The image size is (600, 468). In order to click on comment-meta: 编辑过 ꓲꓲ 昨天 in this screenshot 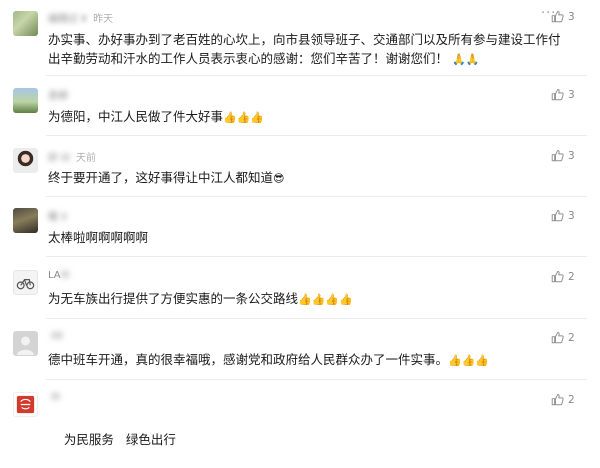, I will do `click(81, 19)`.